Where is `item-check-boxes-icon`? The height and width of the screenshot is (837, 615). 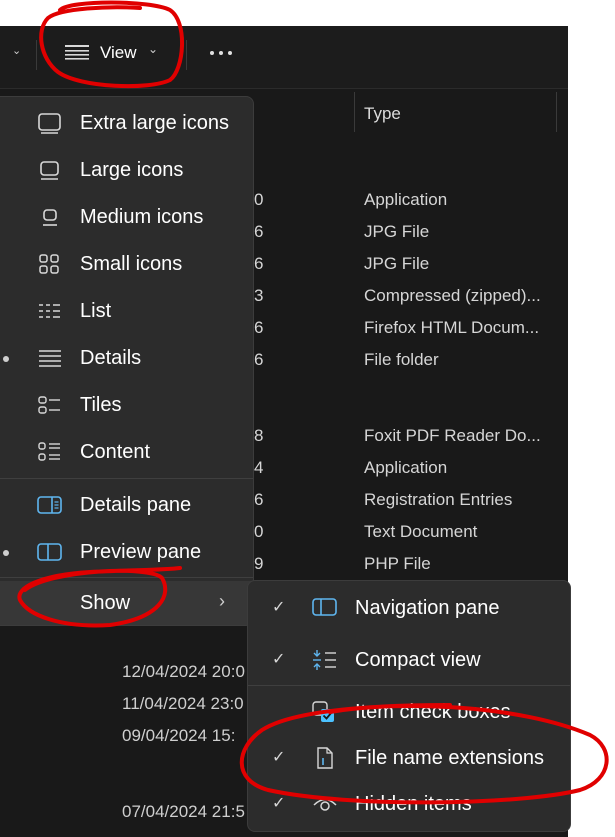 item-check-boxes-icon is located at coordinates (323, 711).